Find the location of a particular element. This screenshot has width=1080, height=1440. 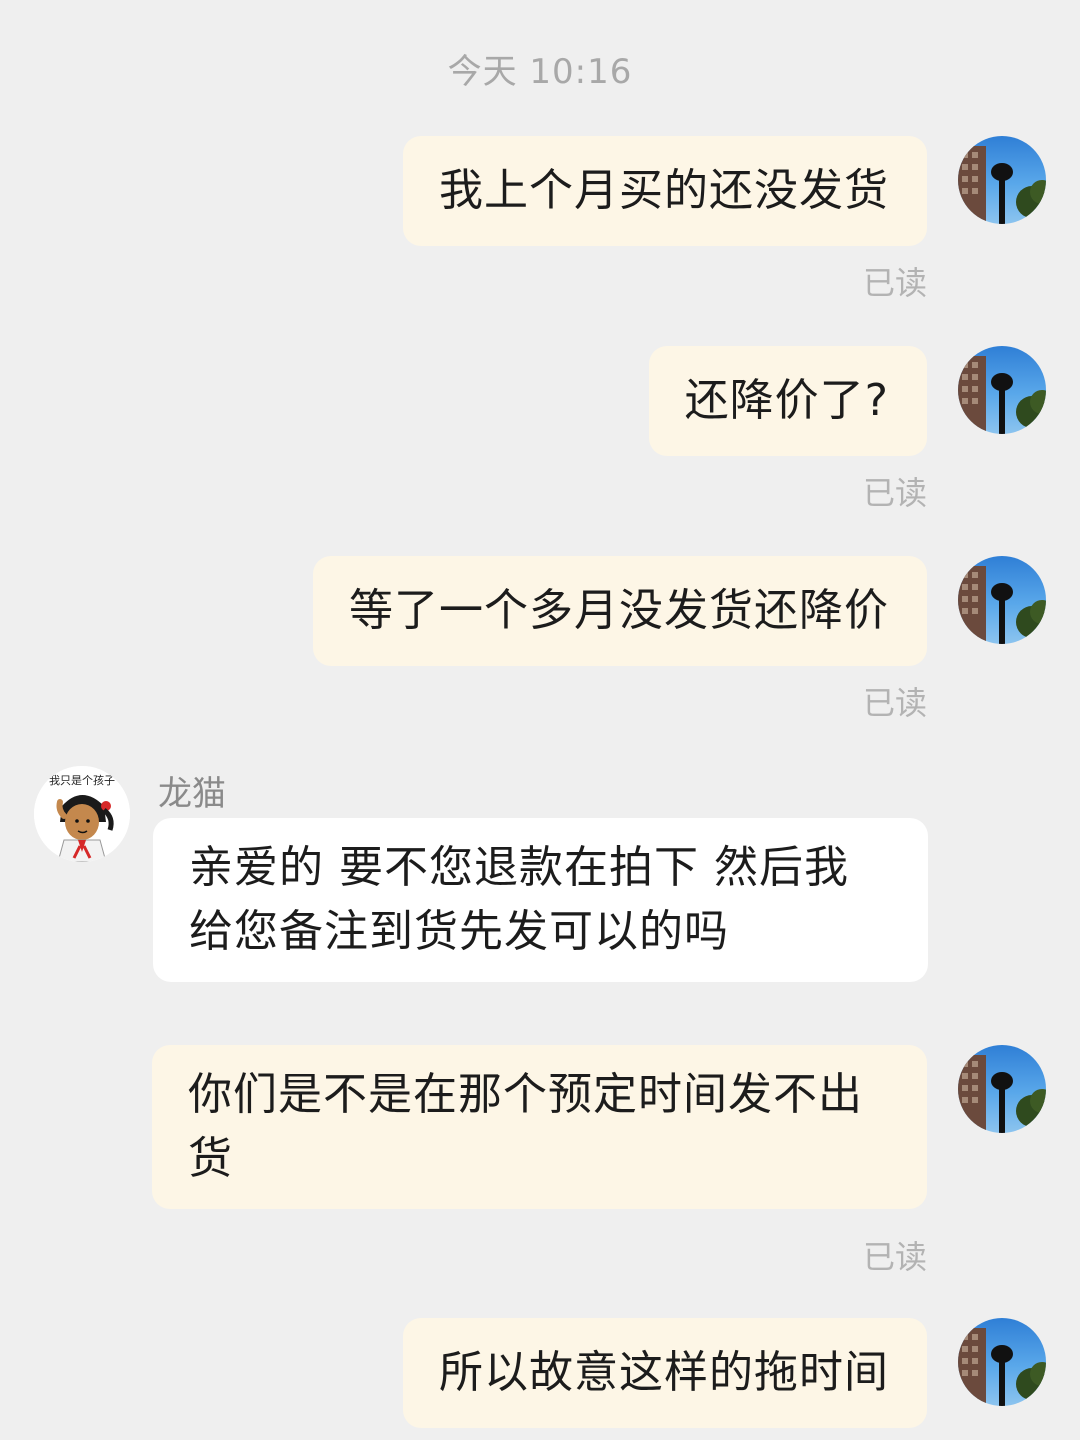

chat-timestamp: 今天 10:16 is located at coordinates (540, 72).